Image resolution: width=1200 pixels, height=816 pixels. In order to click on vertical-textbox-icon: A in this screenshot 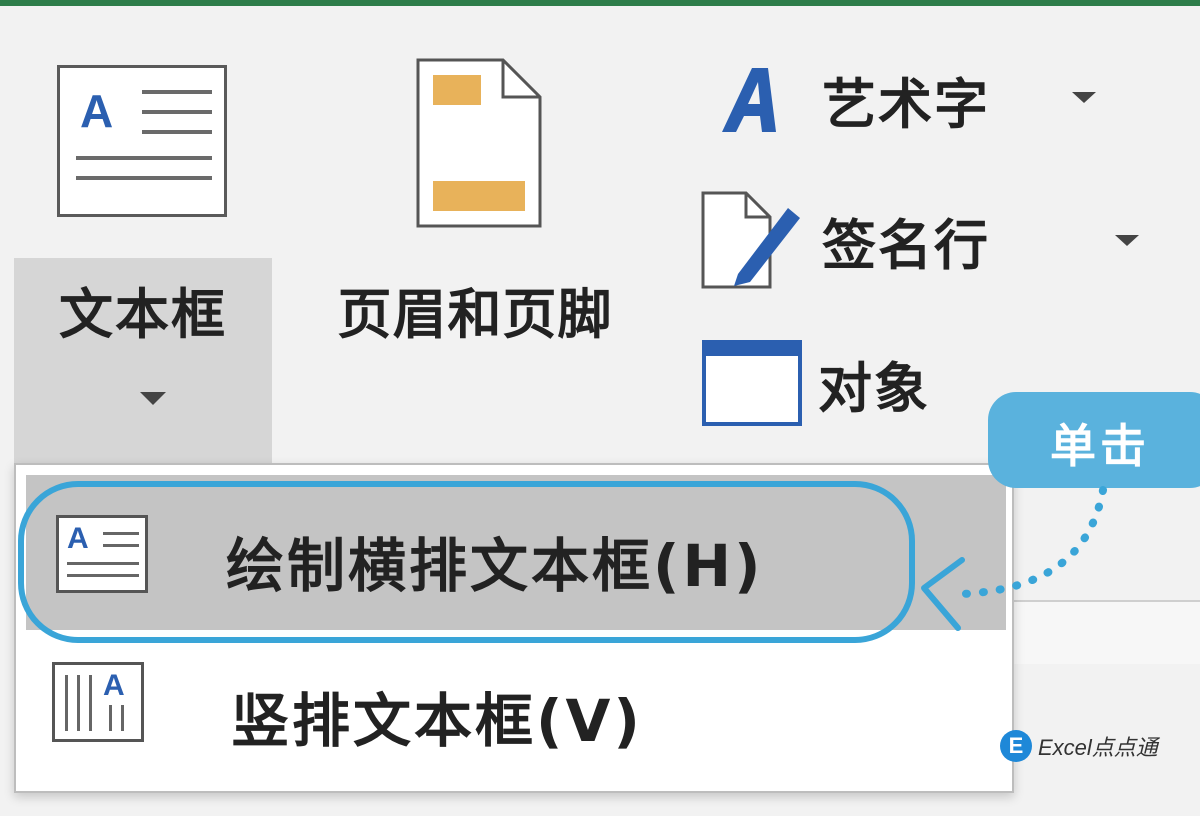, I will do `click(98, 702)`.